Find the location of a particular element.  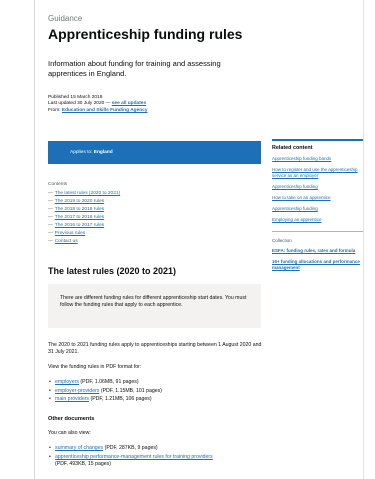

from-label: From: is located at coordinates (54, 110).